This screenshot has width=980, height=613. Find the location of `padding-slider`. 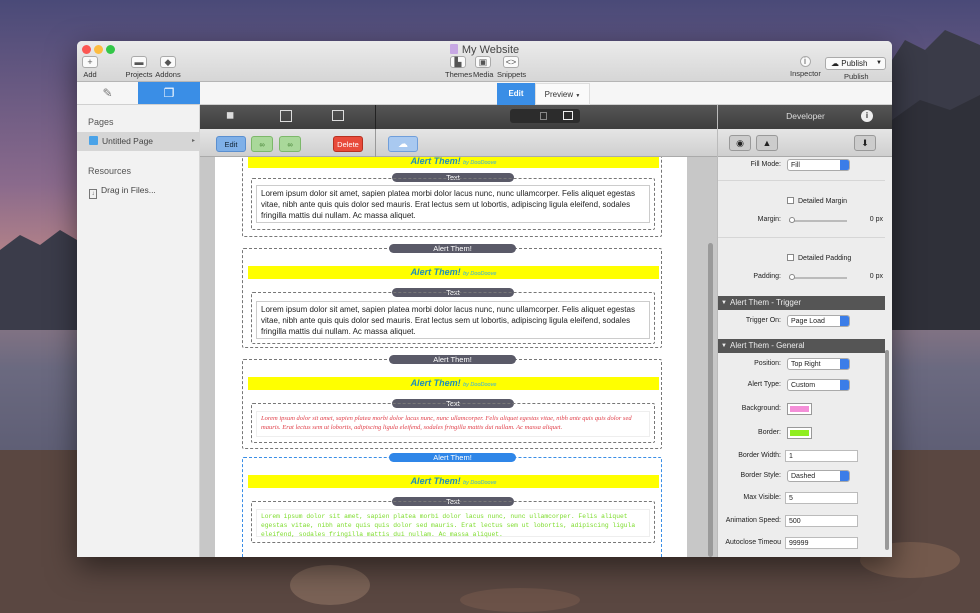

padding-slider is located at coordinates (818, 277).